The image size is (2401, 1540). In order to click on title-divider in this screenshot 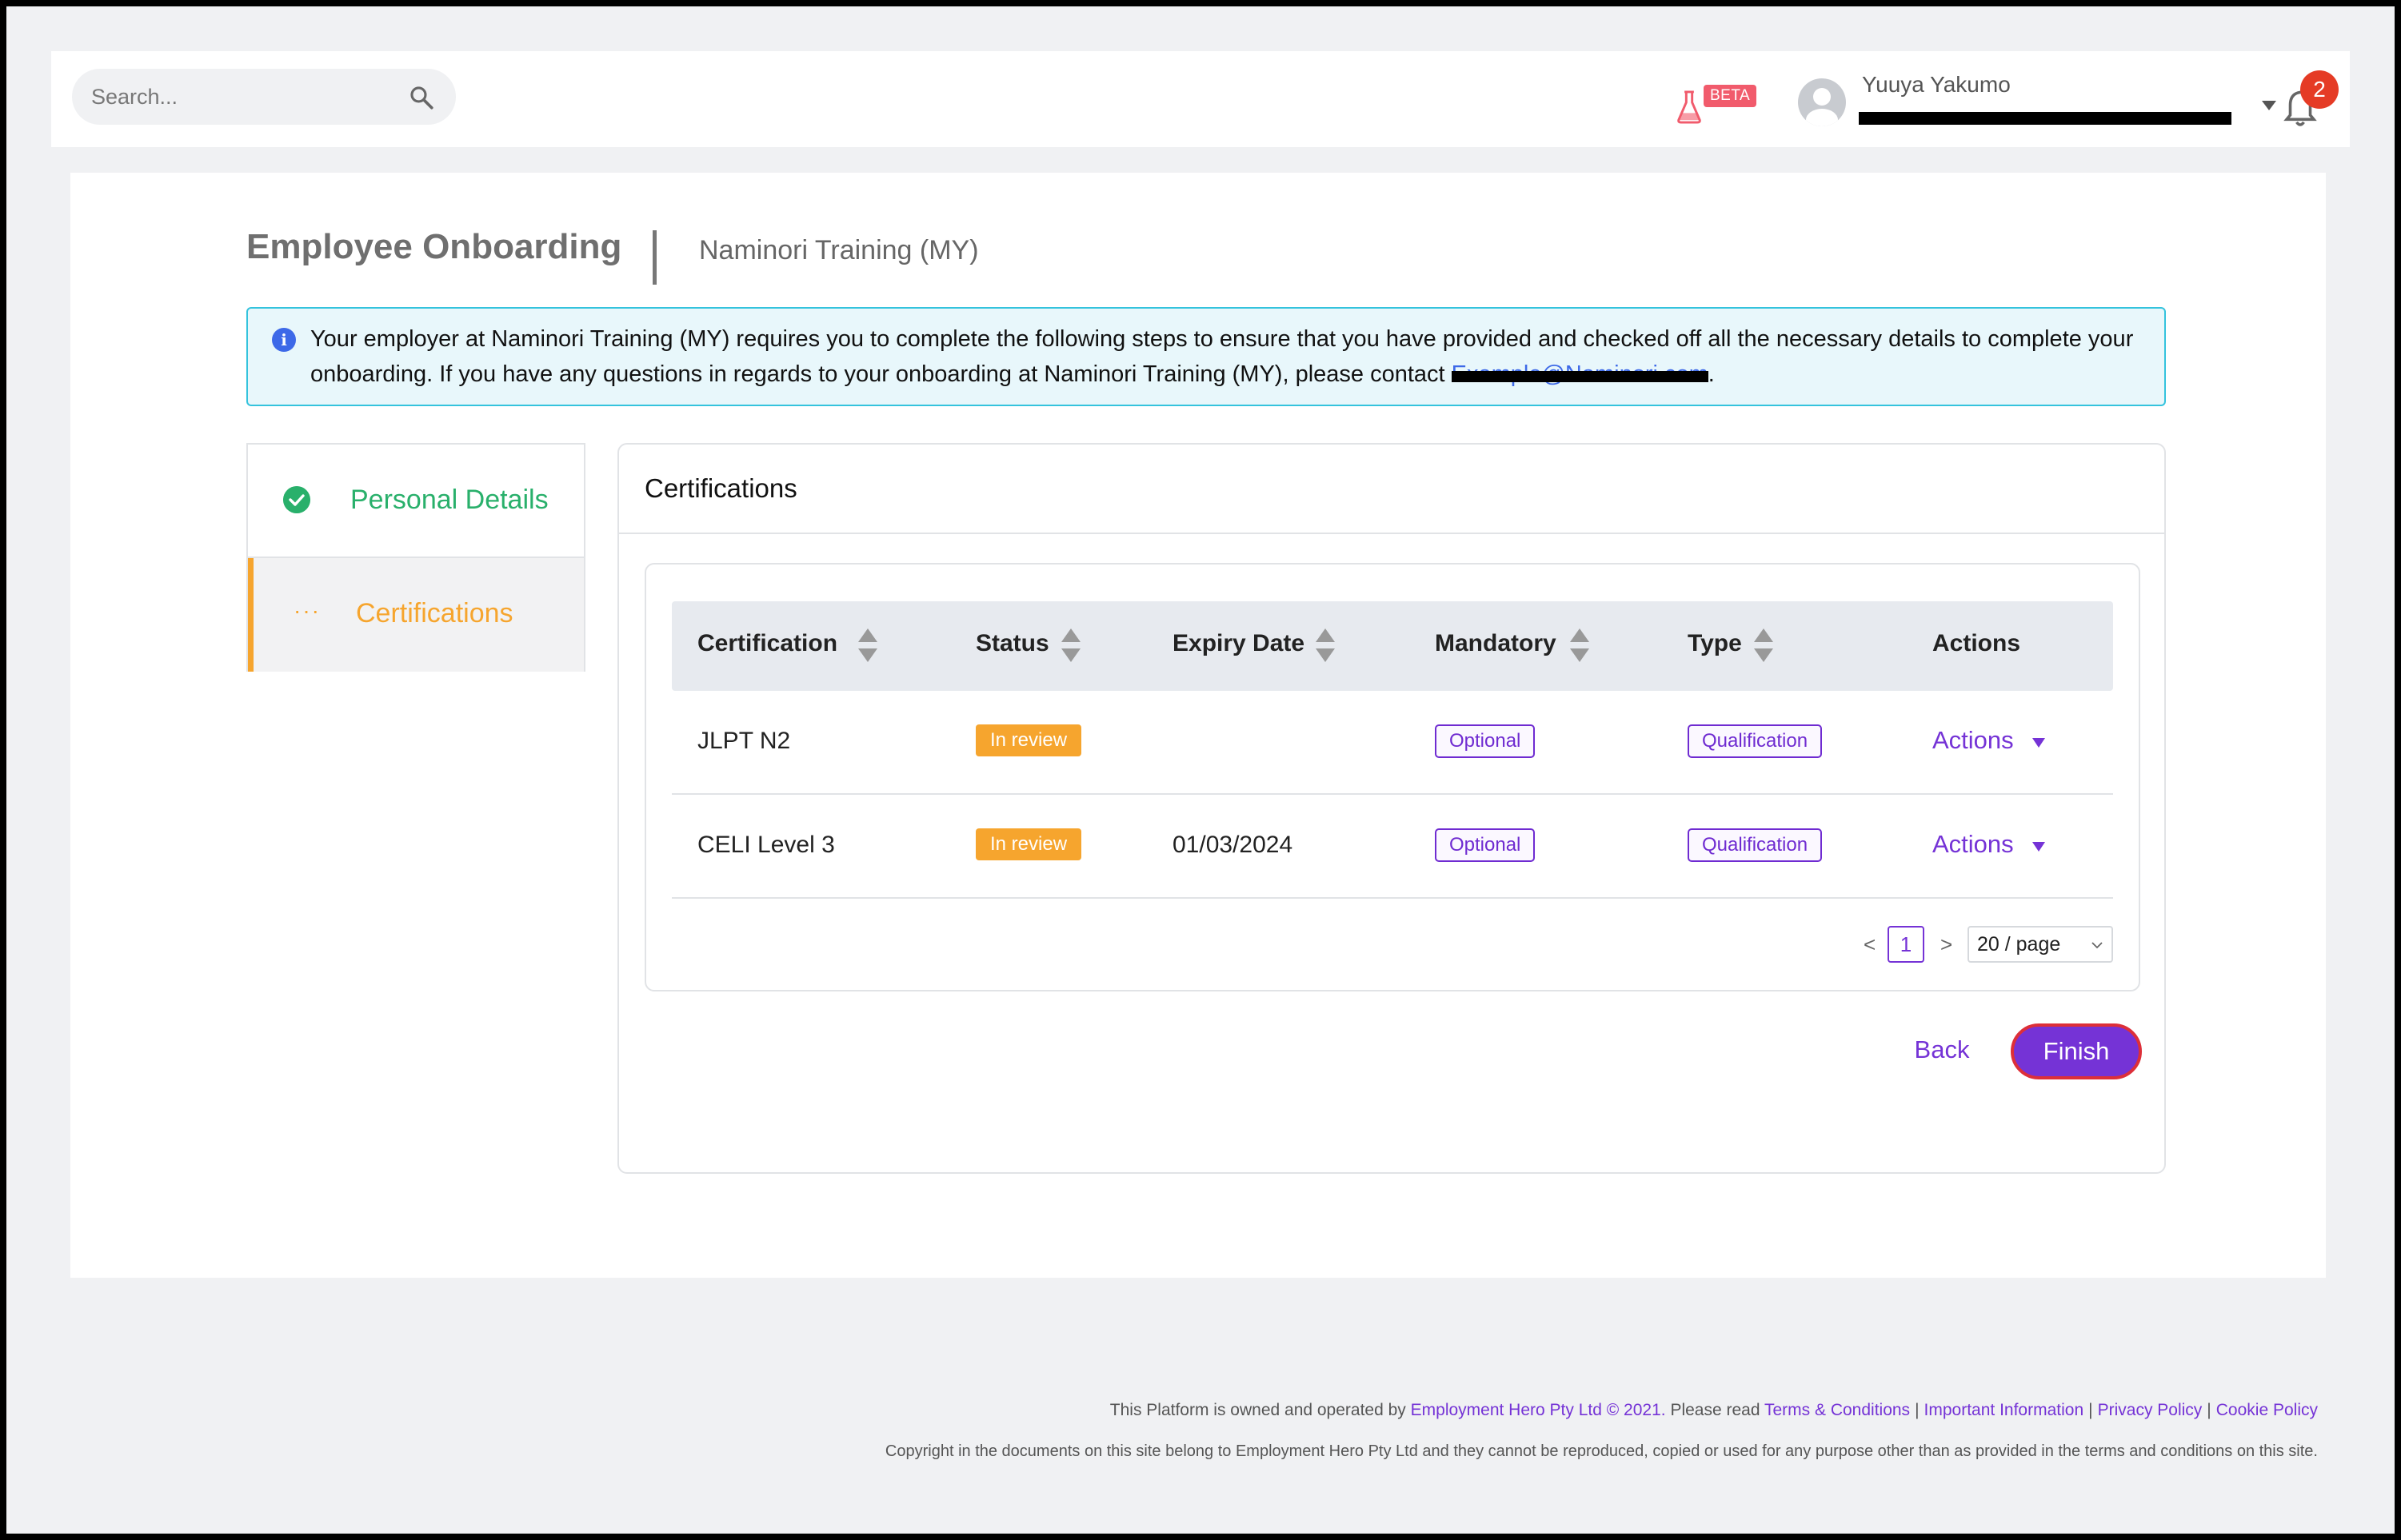, I will do `click(655, 257)`.